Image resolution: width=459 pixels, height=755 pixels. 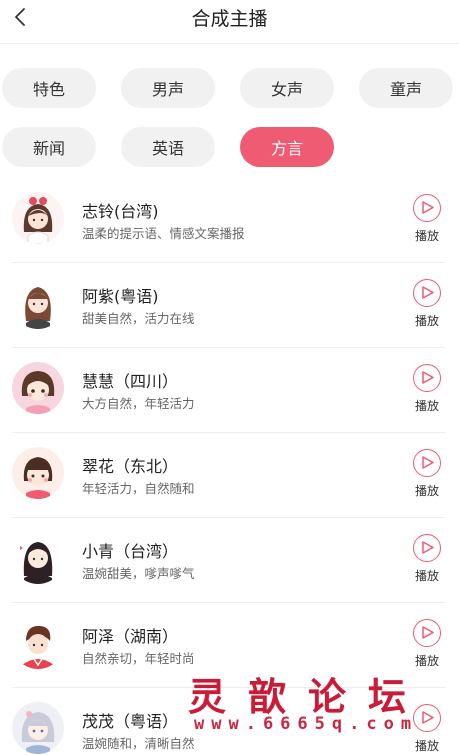 What do you see at coordinates (229, 475) in the screenshot?
I see `anchor-row: 翠花（东北） 年轻活力，自然随和 播放` at bounding box center [229, 475].